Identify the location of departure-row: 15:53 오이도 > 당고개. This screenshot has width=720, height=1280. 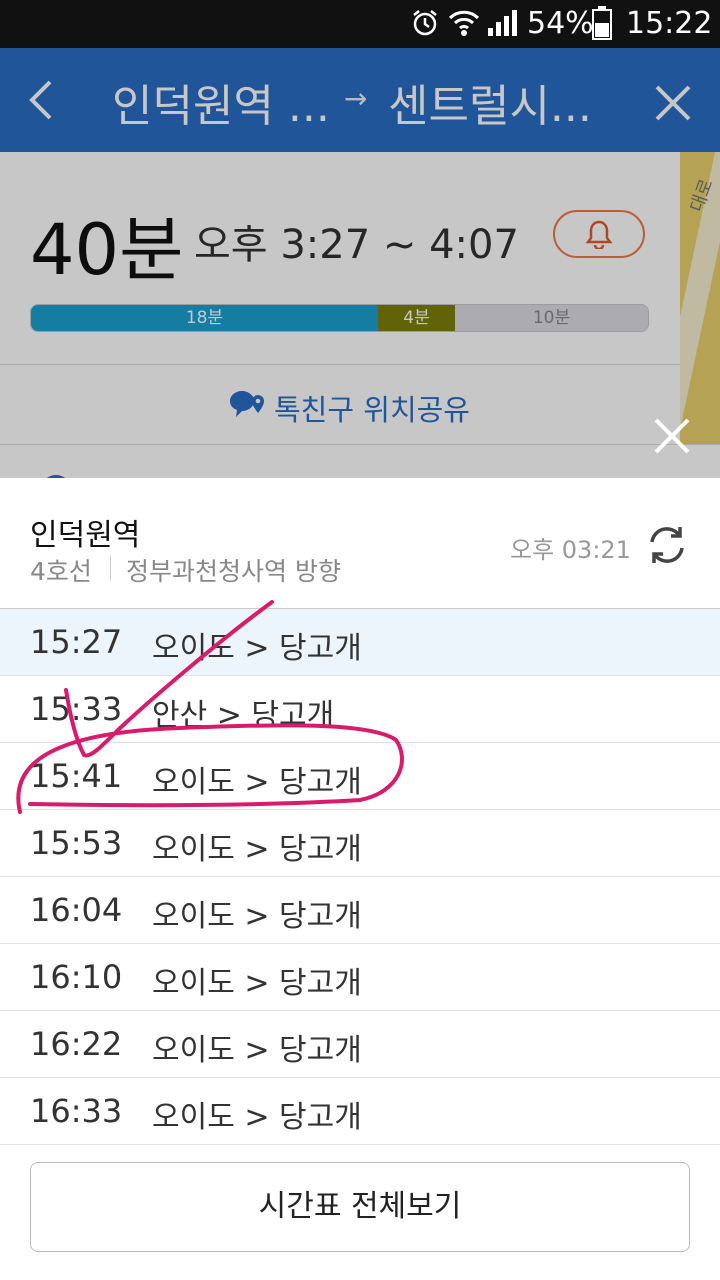
(360, 843).